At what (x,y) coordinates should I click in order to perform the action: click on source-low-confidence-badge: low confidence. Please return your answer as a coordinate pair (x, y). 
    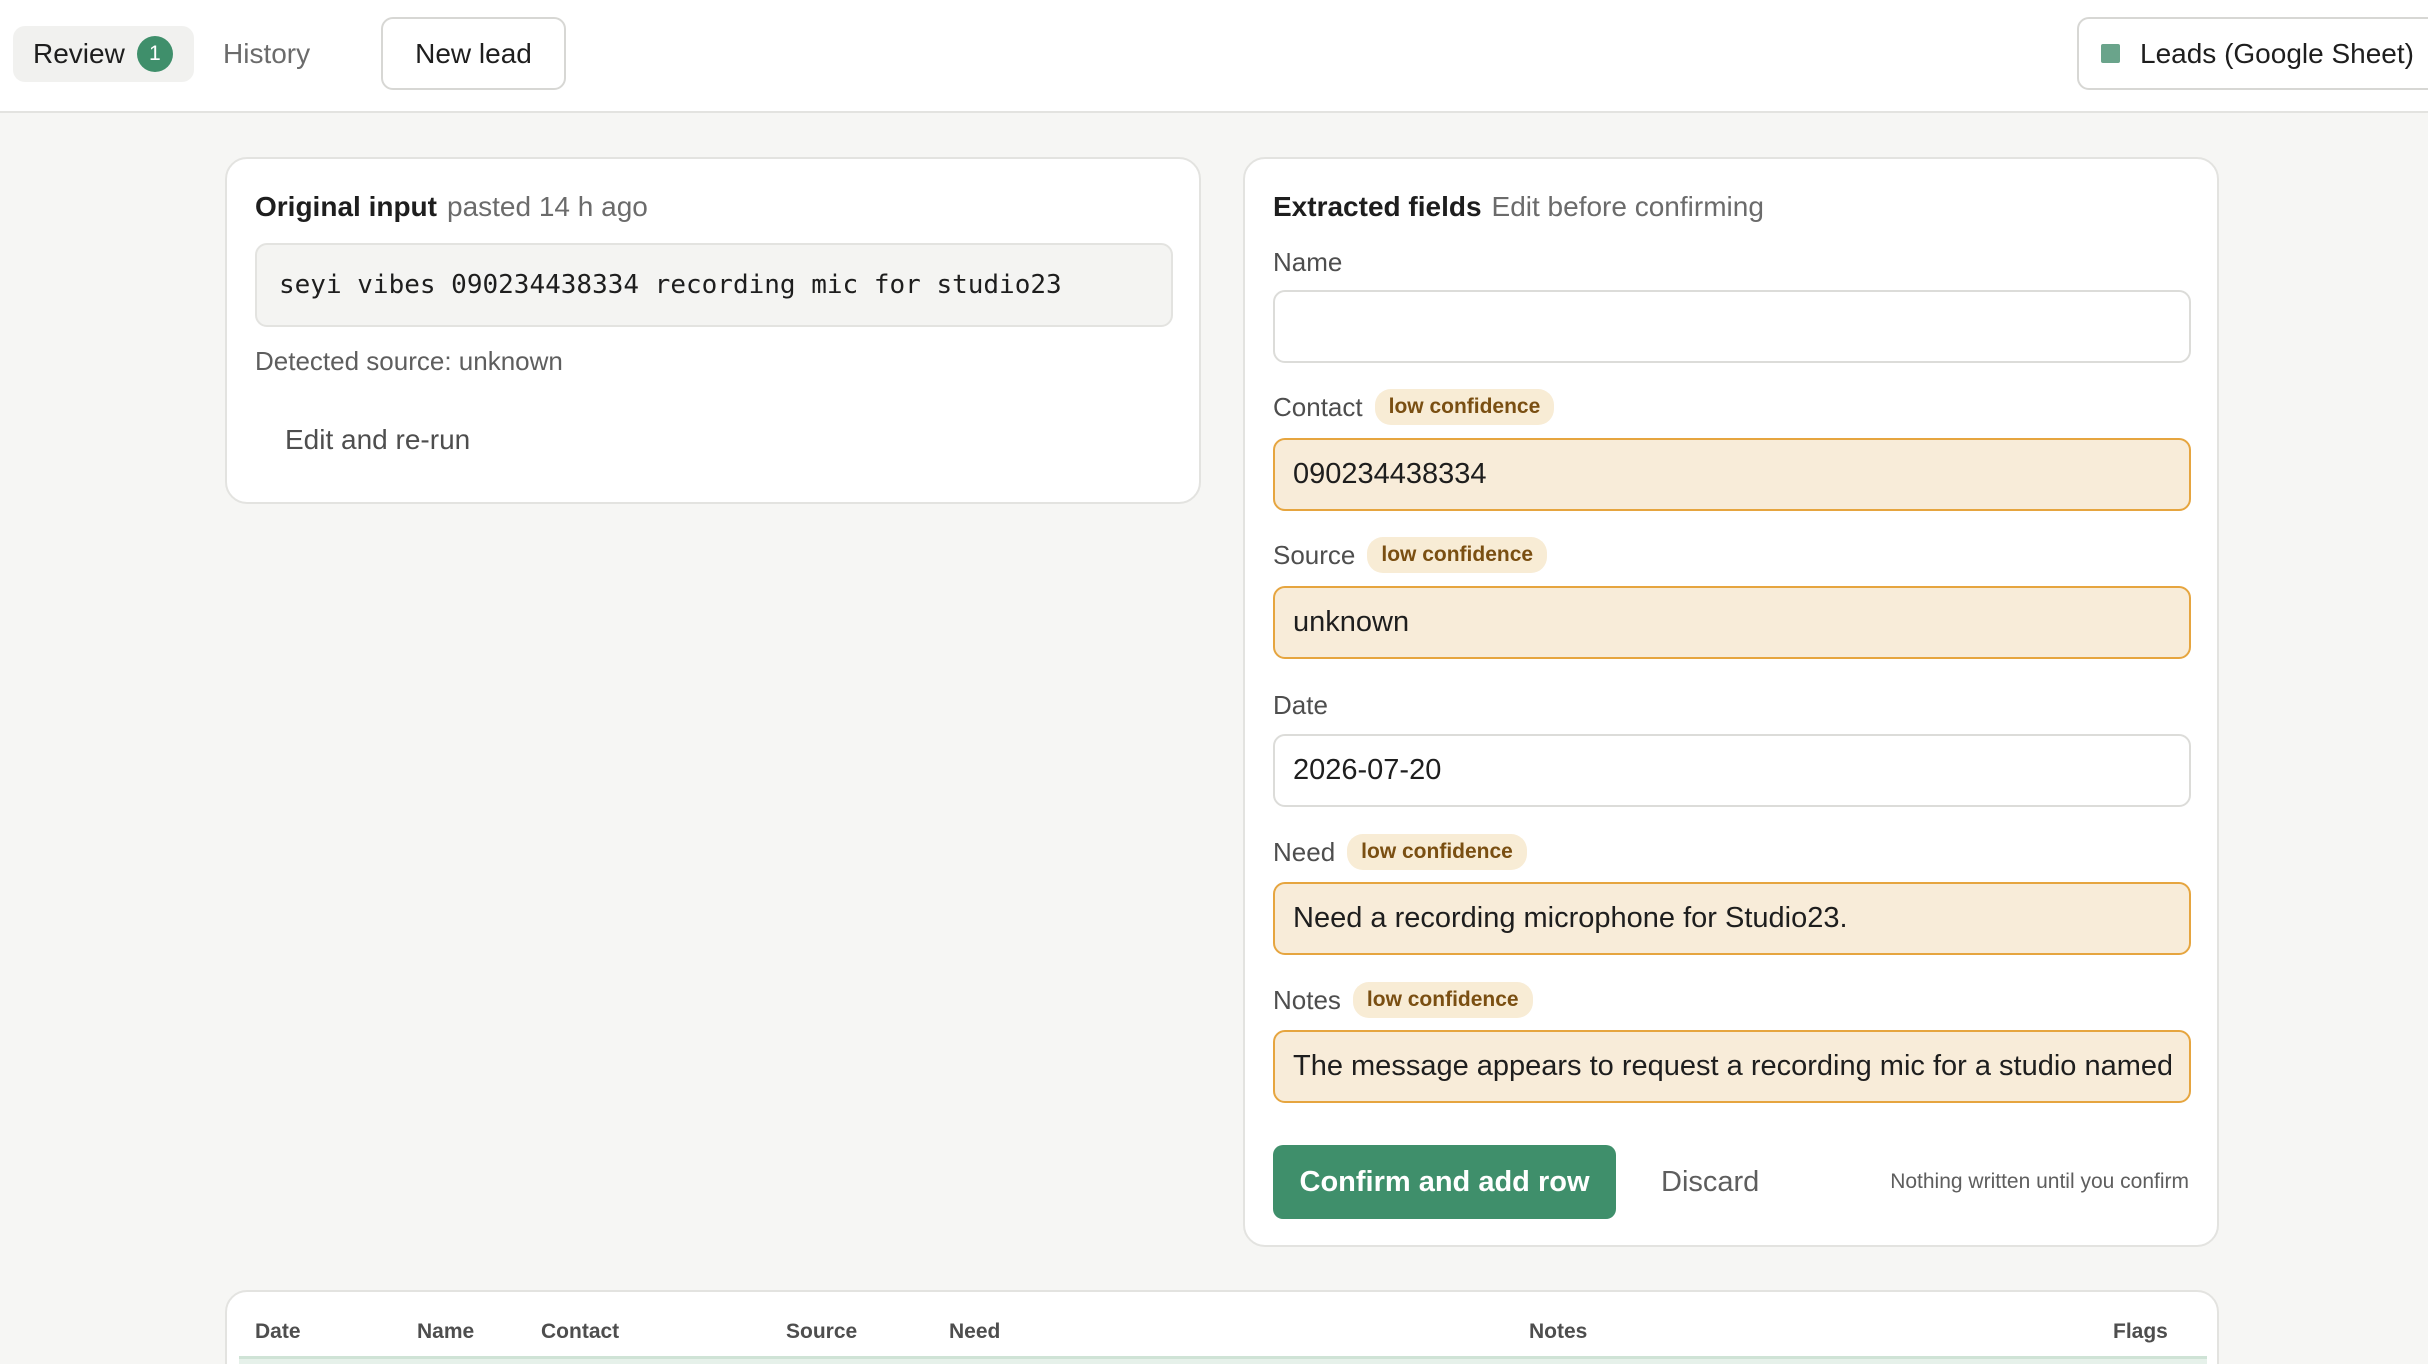
    Looking at the image, I should click on (1457, 555).